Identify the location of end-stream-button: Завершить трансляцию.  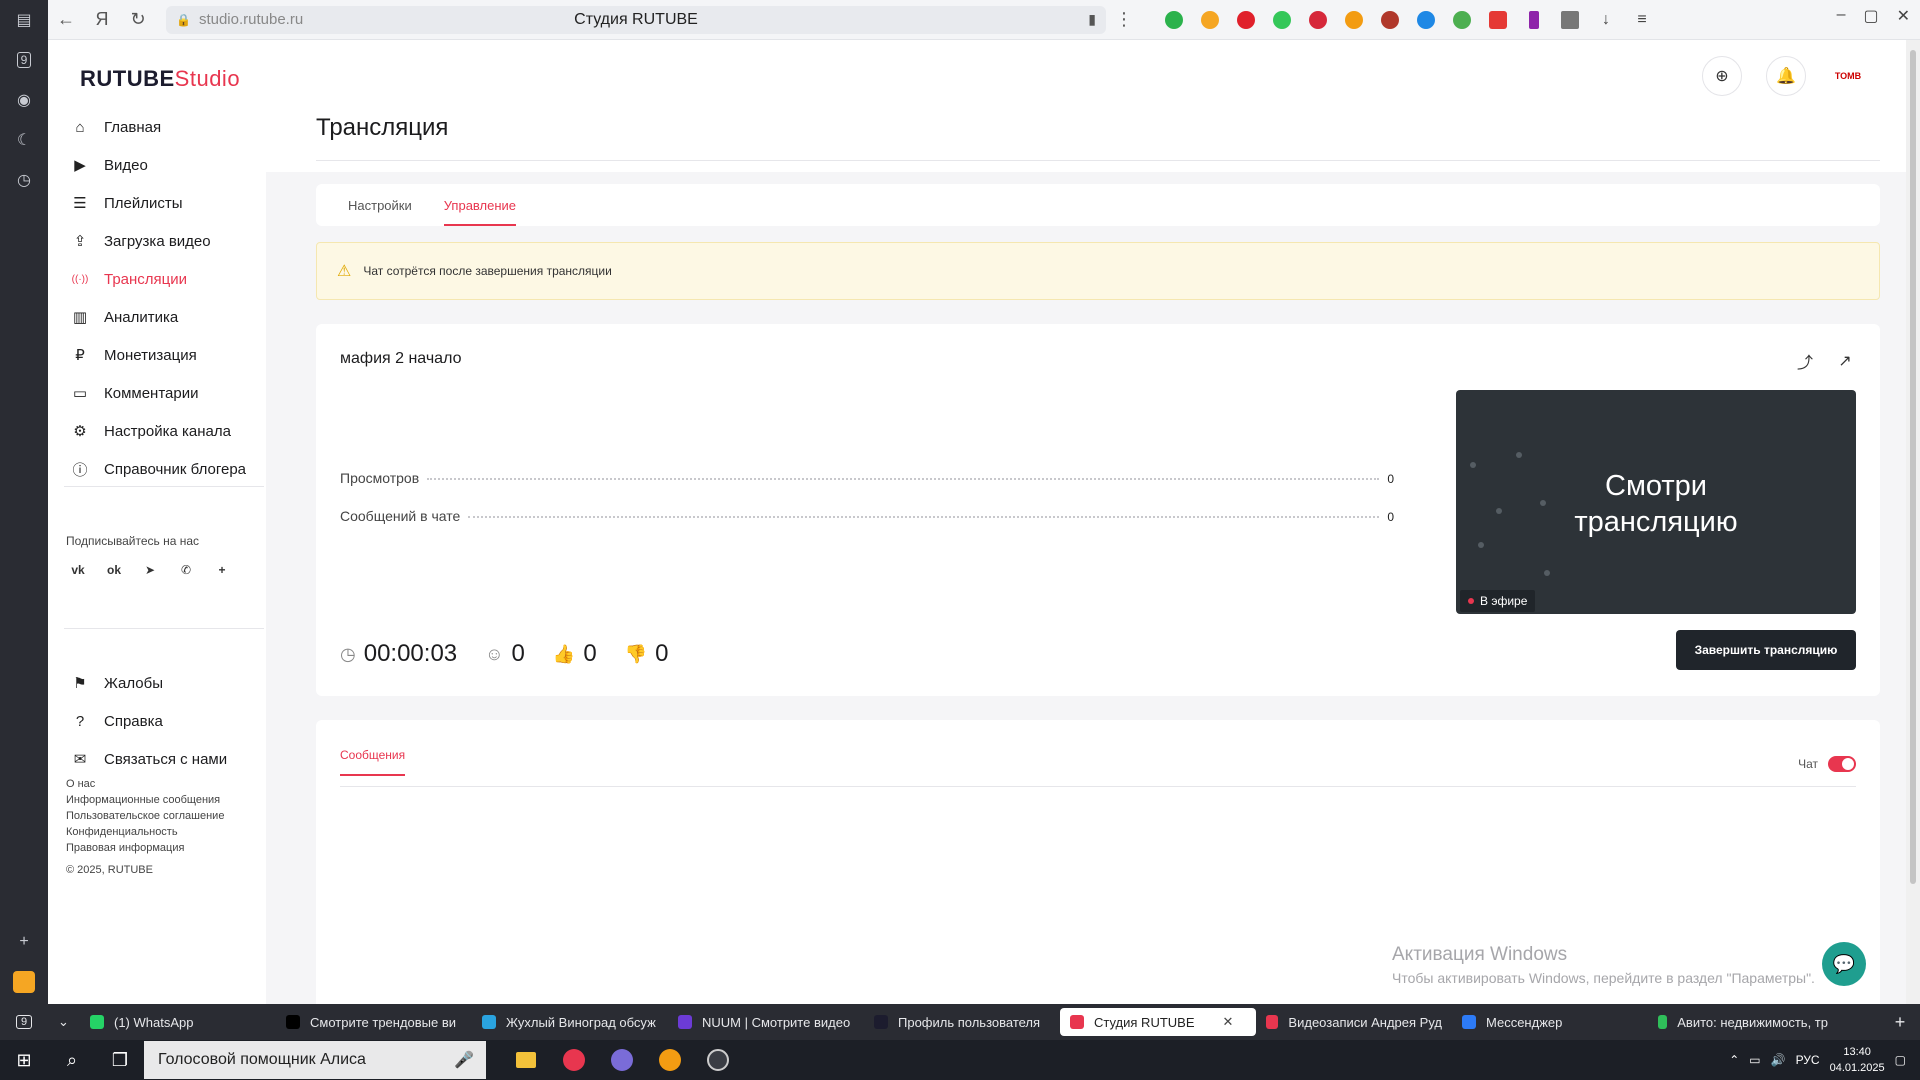
(1766, 650).